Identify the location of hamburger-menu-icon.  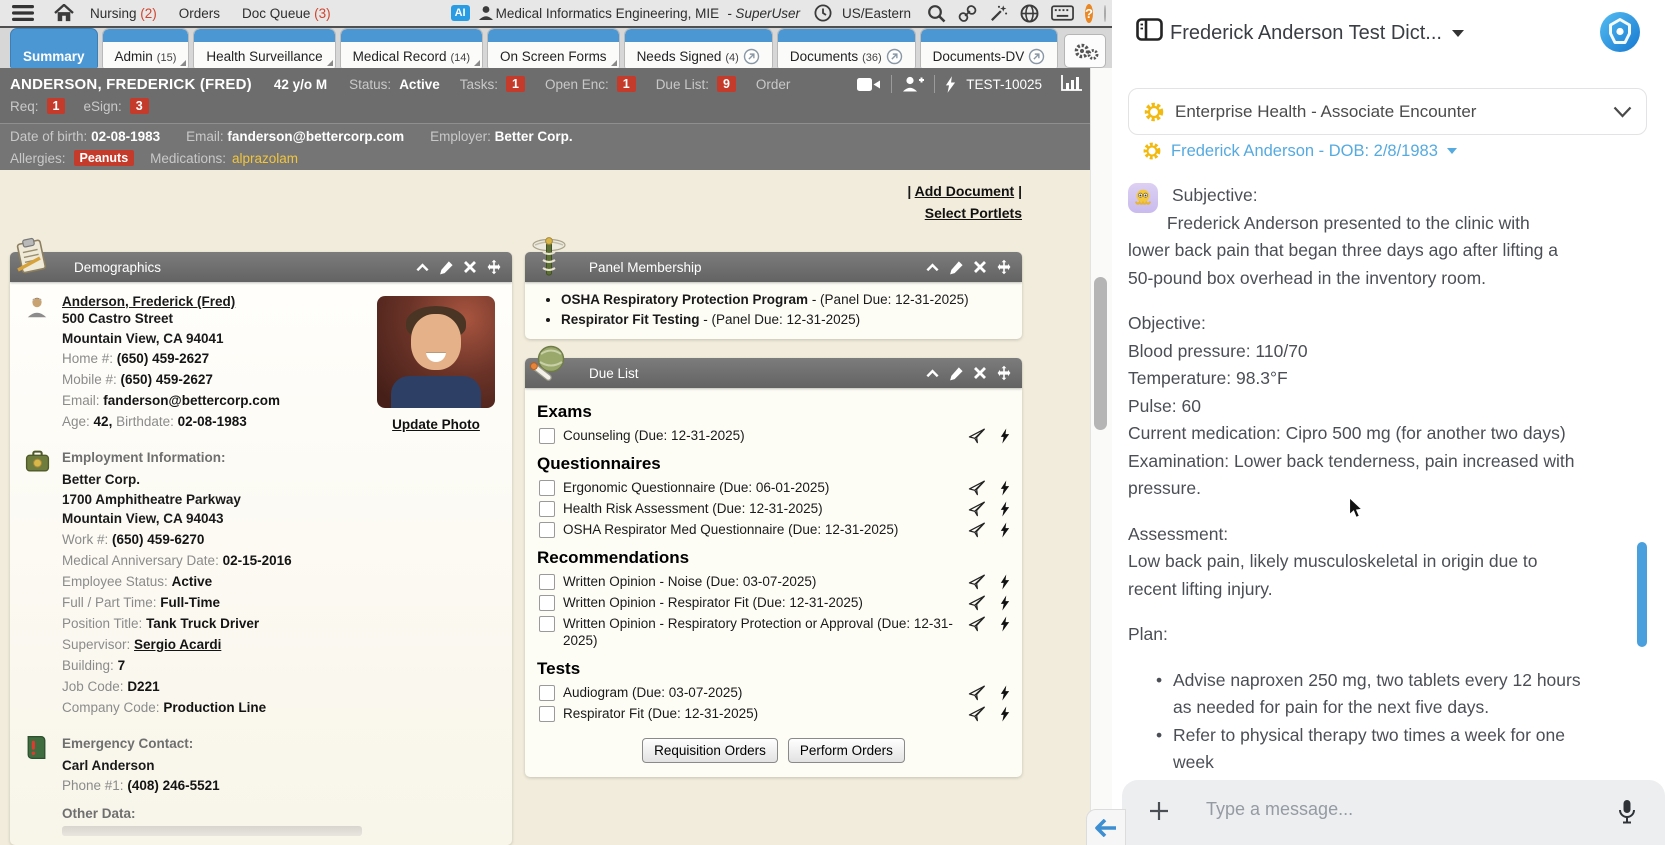
(23, 13).